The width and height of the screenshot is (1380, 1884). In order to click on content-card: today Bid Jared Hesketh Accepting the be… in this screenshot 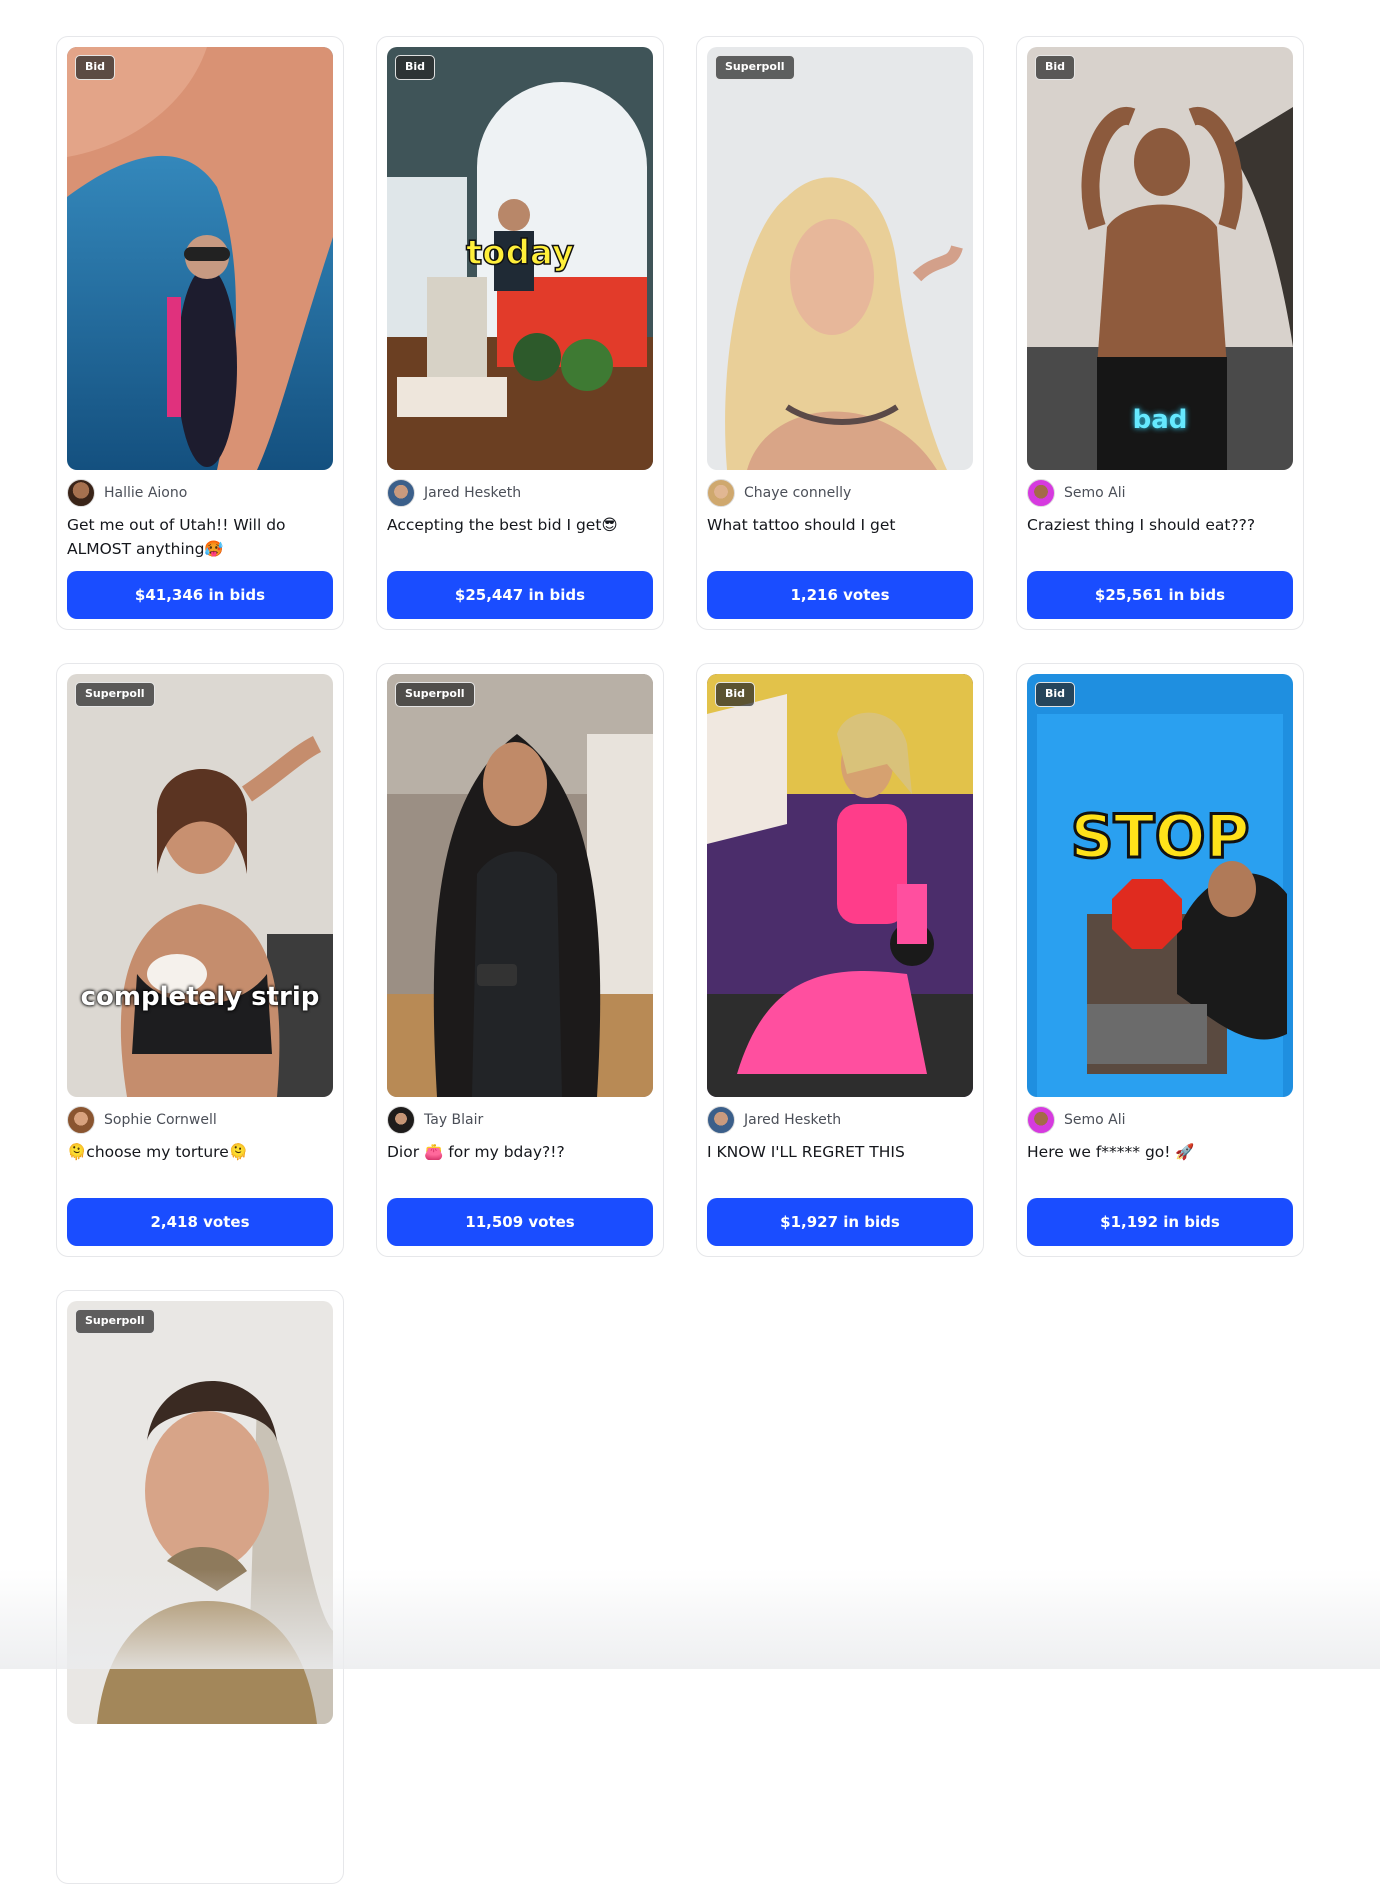, I will do `click(520, 333)`.